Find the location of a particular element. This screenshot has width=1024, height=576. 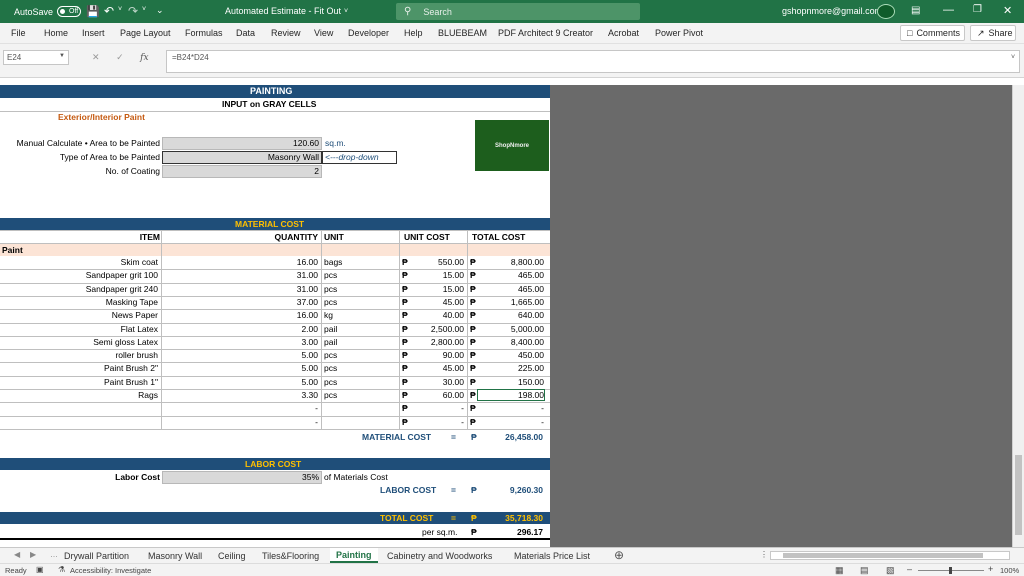

table-cell-total: 225.00 is located at coordinates (511, 368).